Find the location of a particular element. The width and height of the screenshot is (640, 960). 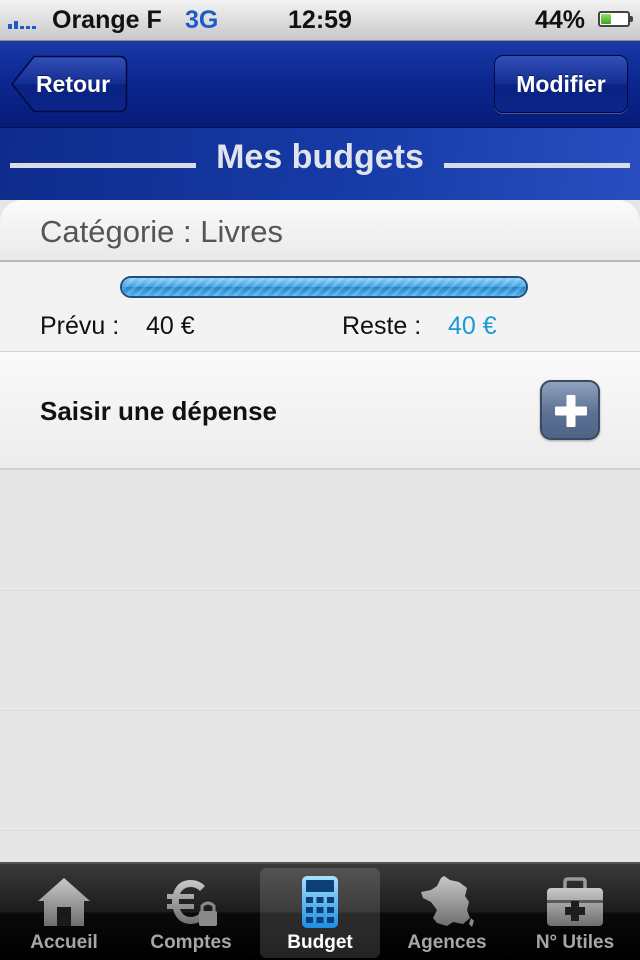

plus-icon is located at coordinates (571, 411).